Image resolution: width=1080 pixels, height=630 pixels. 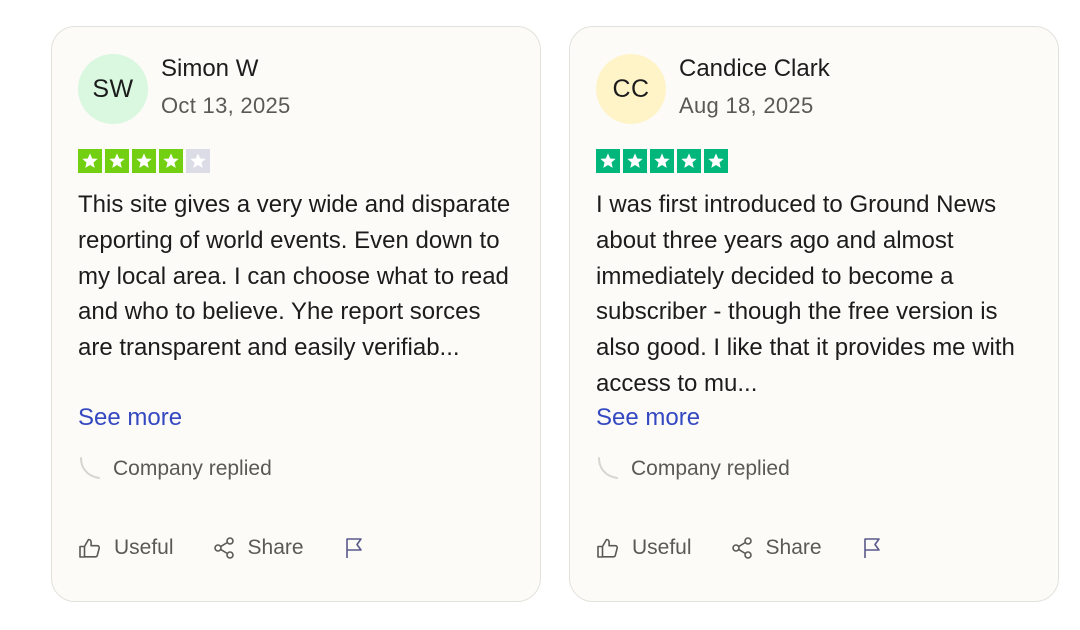 What do you see at coordinates (113, 89) in the screenshot?
I see `avatar: SW` at bounding box center [113, 89].